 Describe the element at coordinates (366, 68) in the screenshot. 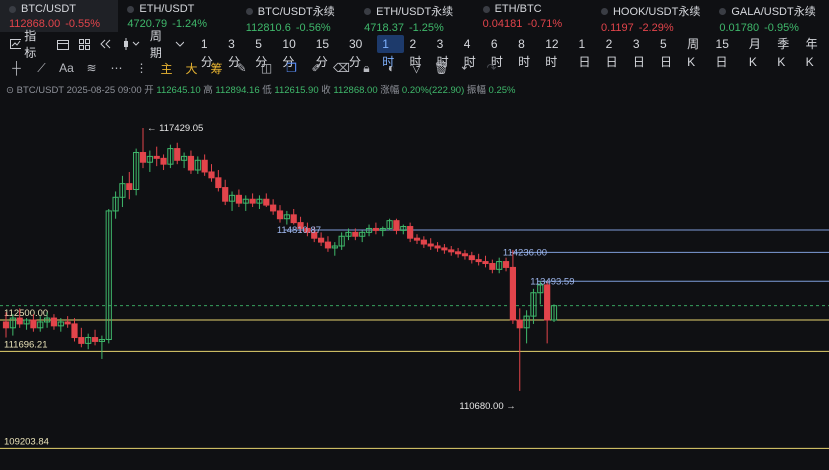

I see `lock-icon: 🔒︎` at that location.